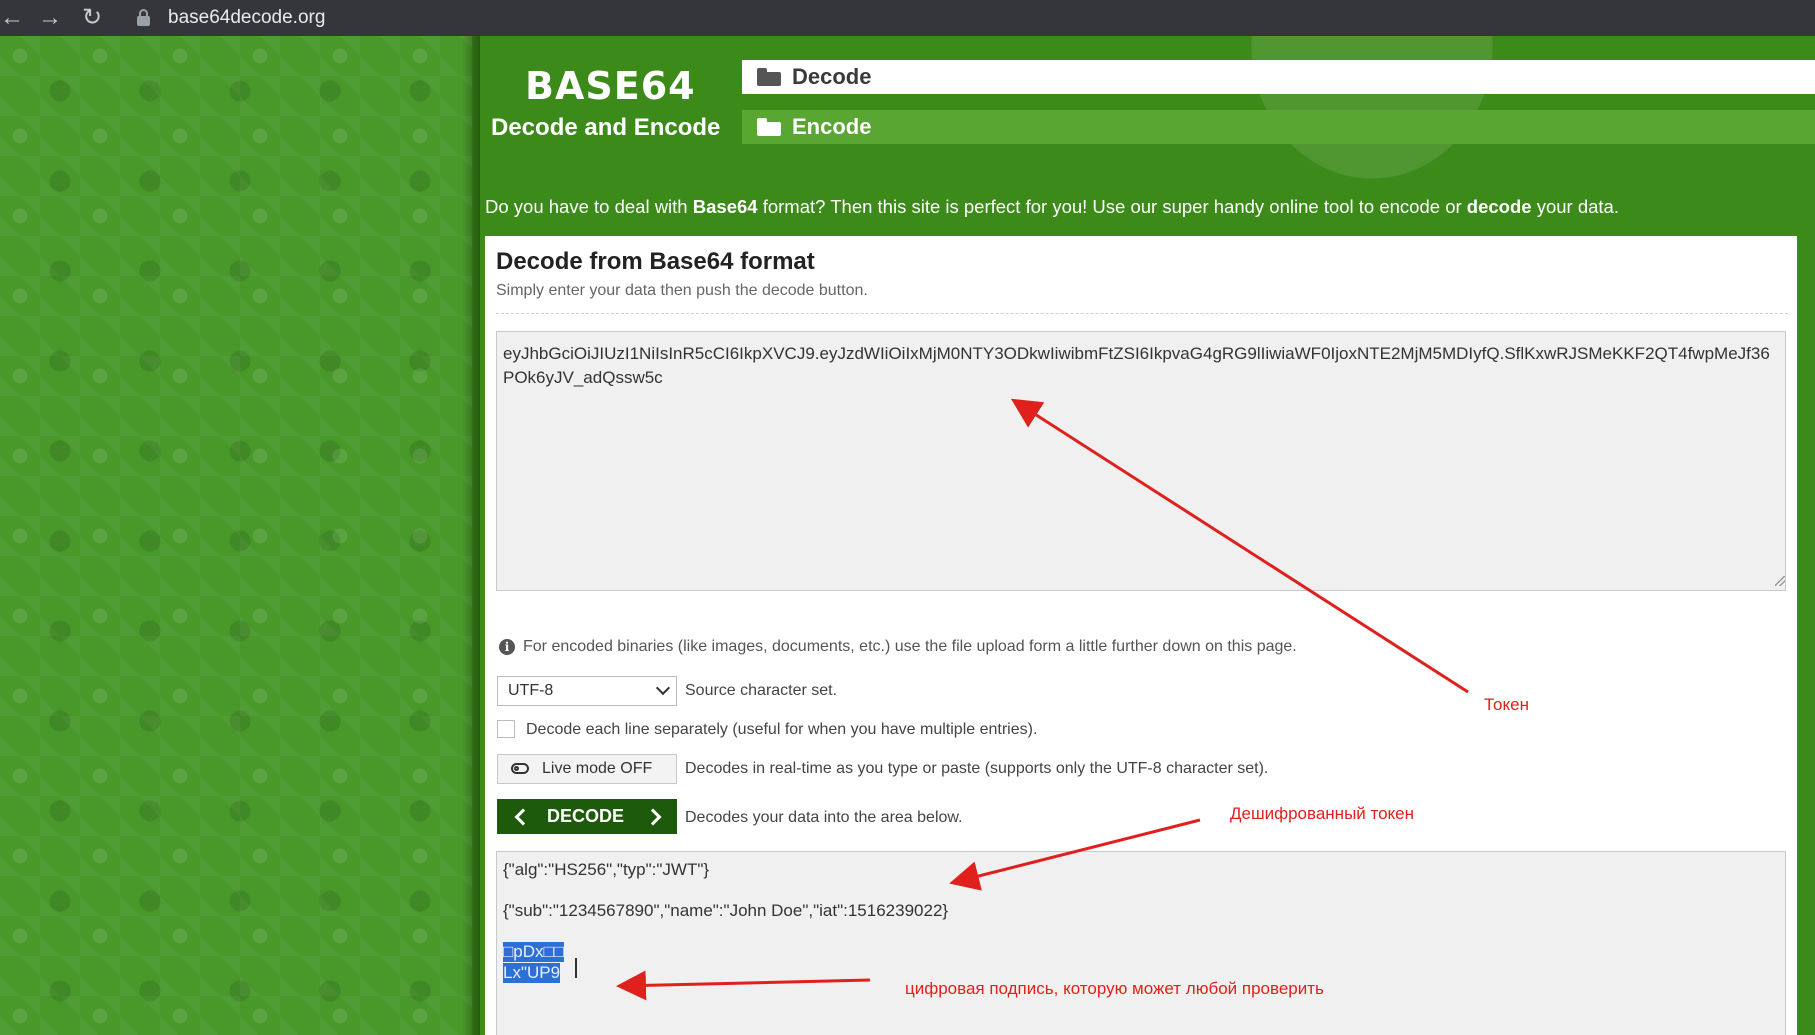  Describe the element at coordinates (523, 817) in the screenshot. I see `chevron-left-icon` at that location.